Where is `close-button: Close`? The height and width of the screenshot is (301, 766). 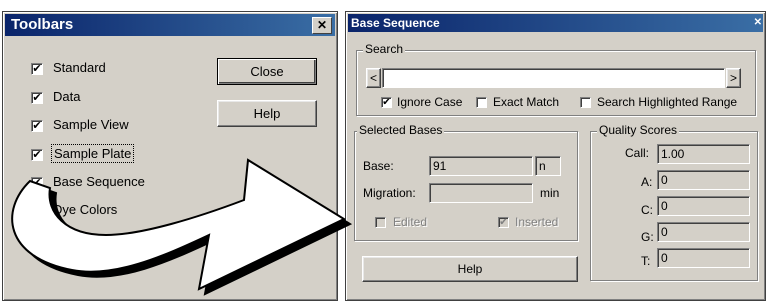 close-button: Close is located at coordinates (267, 71).